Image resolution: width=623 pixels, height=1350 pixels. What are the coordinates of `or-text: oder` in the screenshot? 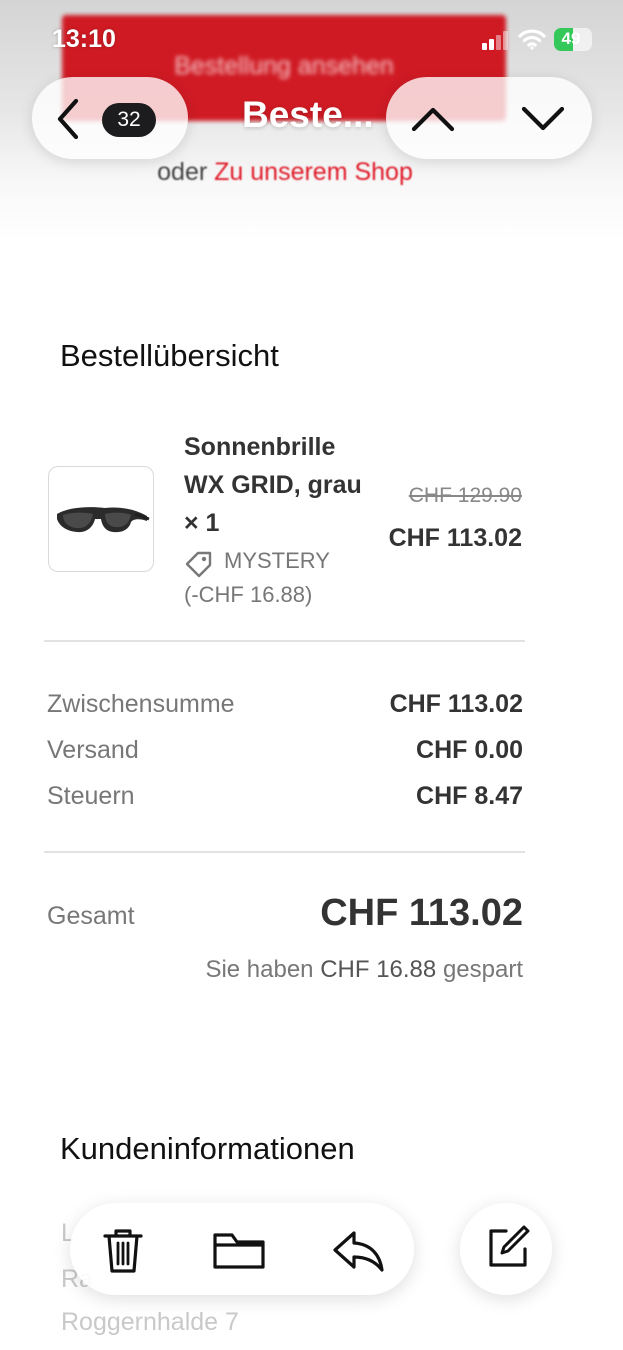 It's located at (182, 172).